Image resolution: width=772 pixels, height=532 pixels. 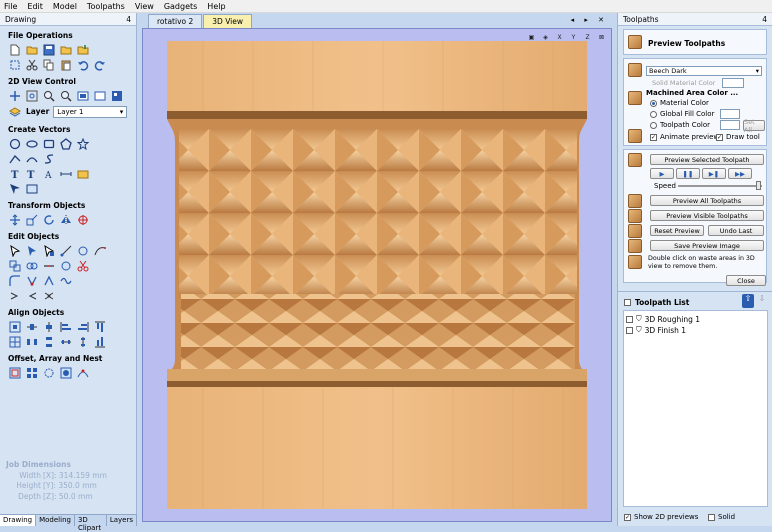 What do you see at coordinates (117, 95) in the screenshot?
I see `view-tiles-icon` at bounding box center [117, 95].